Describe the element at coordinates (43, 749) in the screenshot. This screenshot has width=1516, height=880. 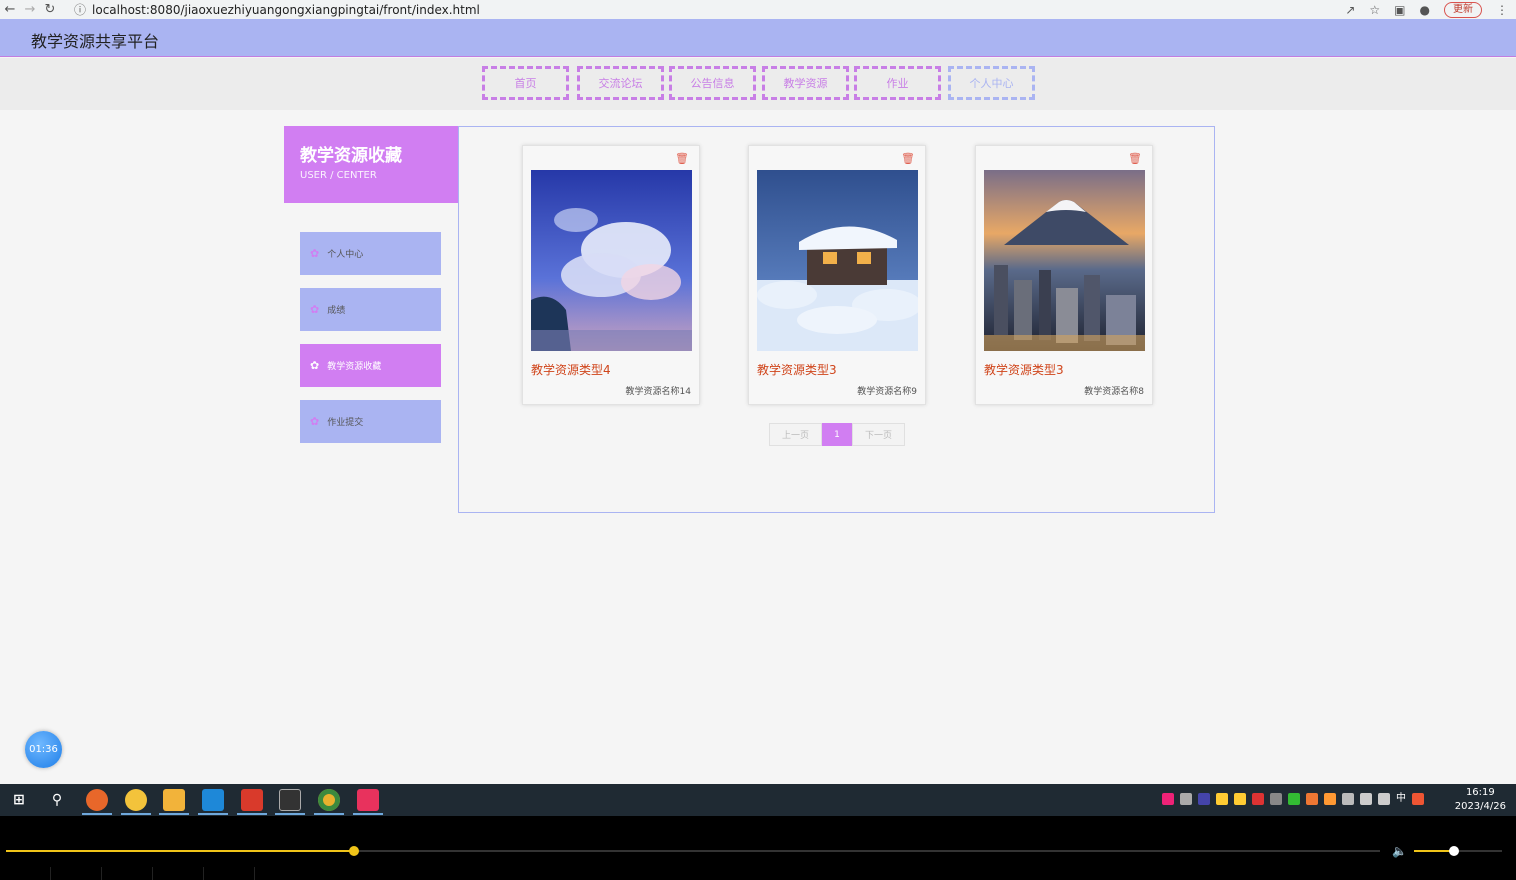
I see `recording-timer: 01:36` at that location.